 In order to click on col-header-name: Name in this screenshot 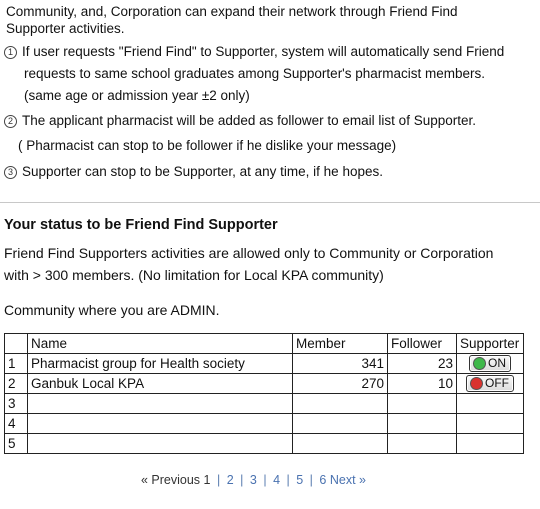, I will do `click(160, 343)`.